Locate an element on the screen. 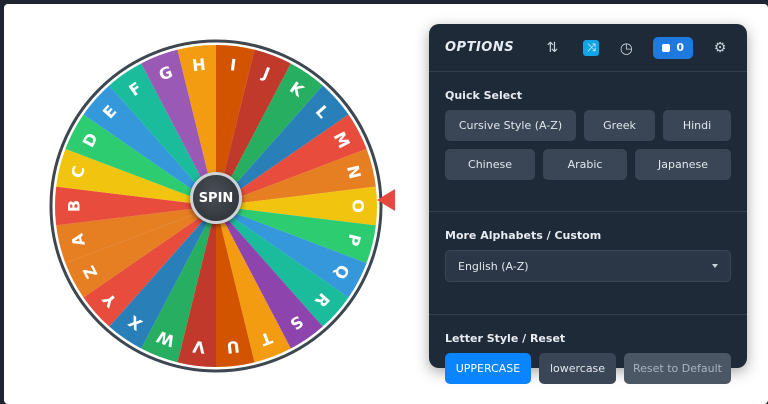 The height and width of the screenshot is (404, 768). uppercase-button: UPPERCASE is located at coordinates (488, 368).